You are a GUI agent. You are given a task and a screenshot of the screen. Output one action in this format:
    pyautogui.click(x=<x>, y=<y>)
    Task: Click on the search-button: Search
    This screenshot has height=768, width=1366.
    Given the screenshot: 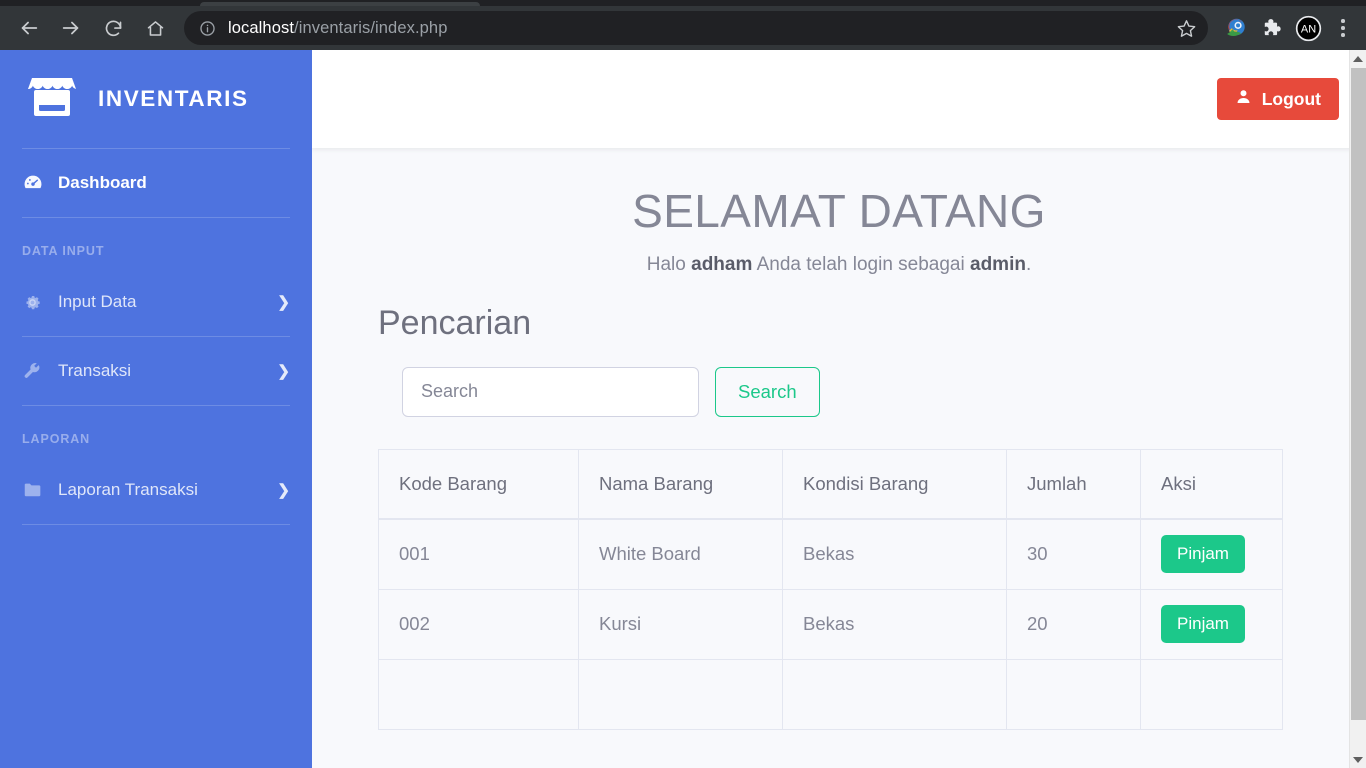 What is the action you would take?
    pyautogui.click(x=767, y=391)
    